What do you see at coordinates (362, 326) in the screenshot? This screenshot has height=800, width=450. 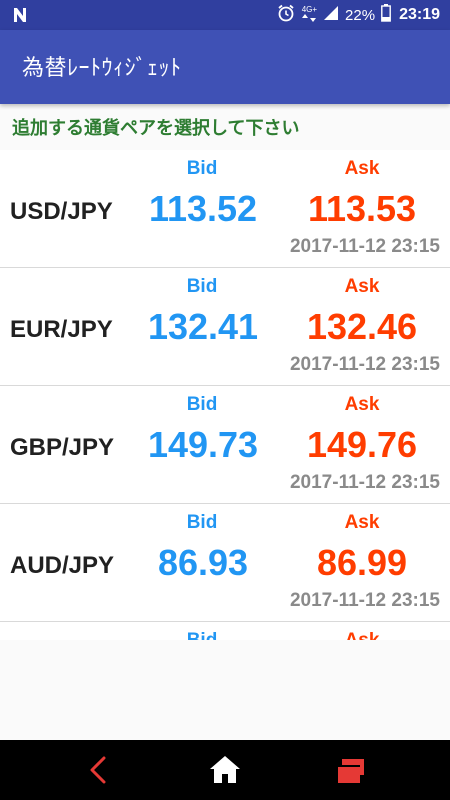 I see `ask-value: 132.46` at bounding box center [362, 326].